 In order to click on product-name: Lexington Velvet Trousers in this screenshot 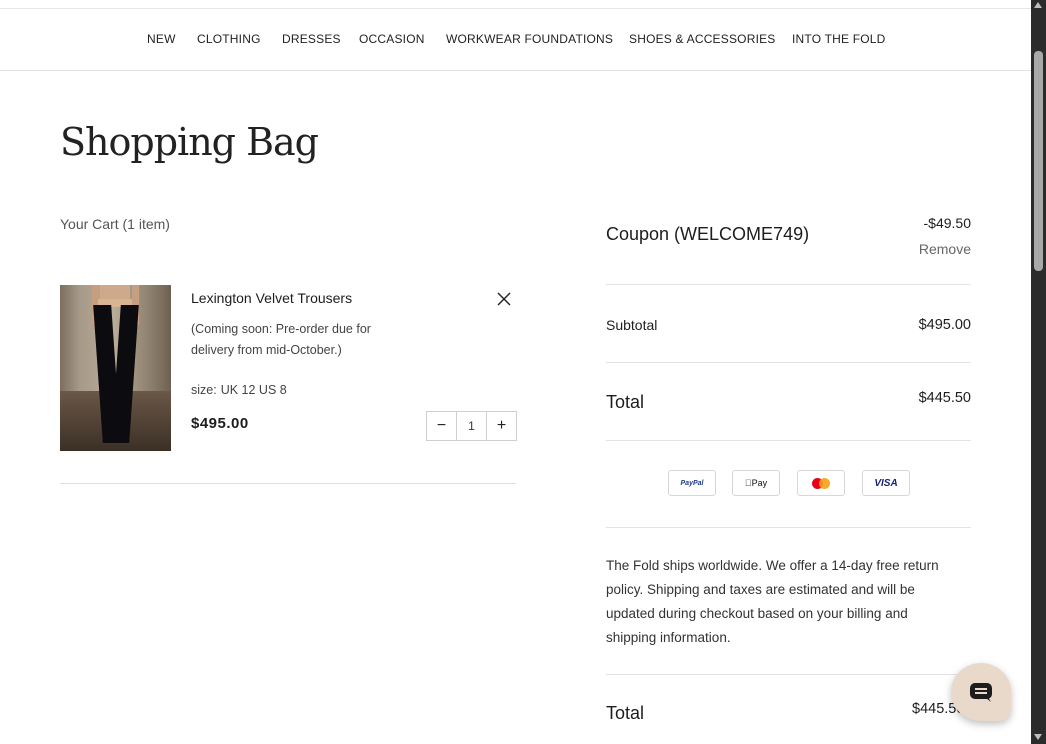, I will do `click(271, 298)`.